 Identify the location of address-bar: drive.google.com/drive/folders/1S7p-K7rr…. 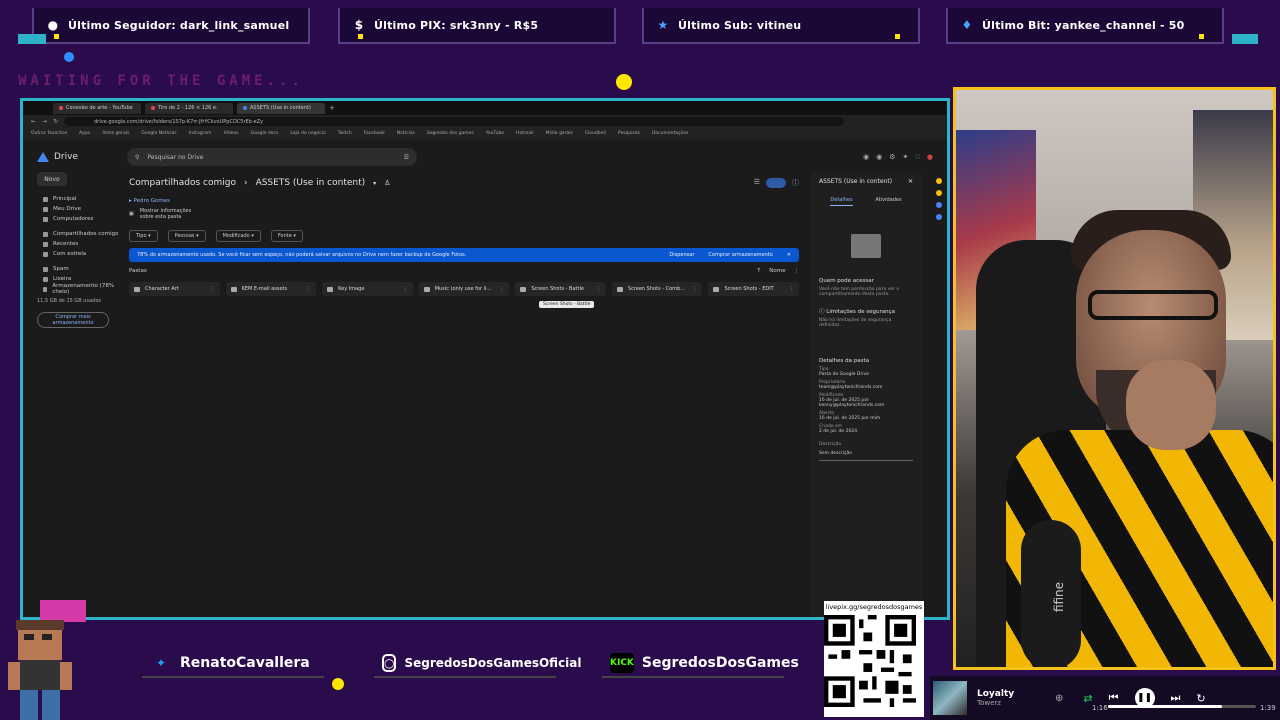
(454, 121).